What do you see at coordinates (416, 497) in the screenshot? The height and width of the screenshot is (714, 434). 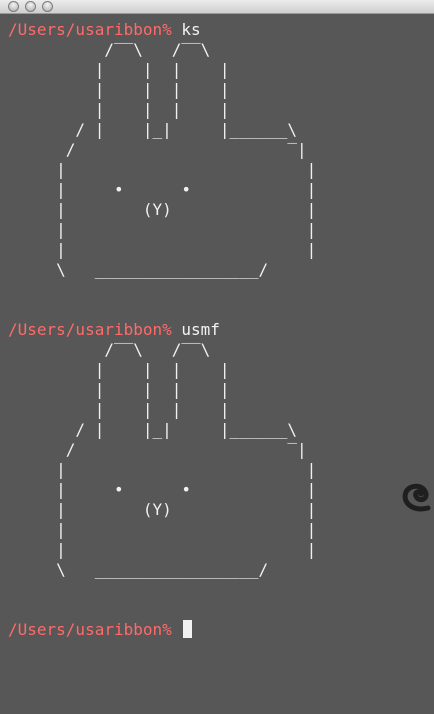 I see `tail-curl-icon` at bounding box center [416, 497].